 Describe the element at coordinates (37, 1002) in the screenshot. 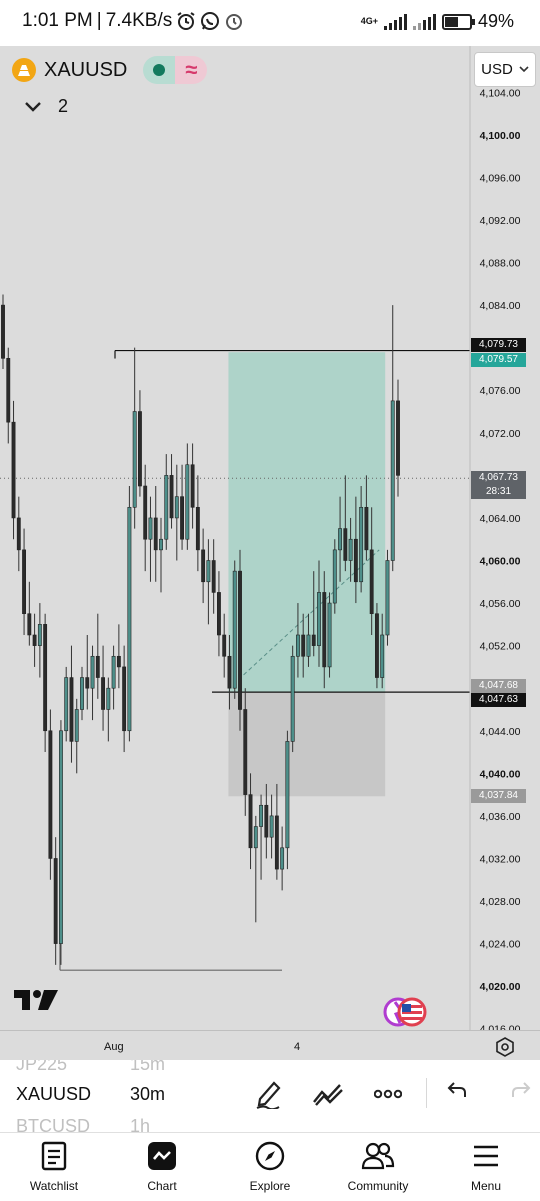

I see `tradingview-logo` at that location.